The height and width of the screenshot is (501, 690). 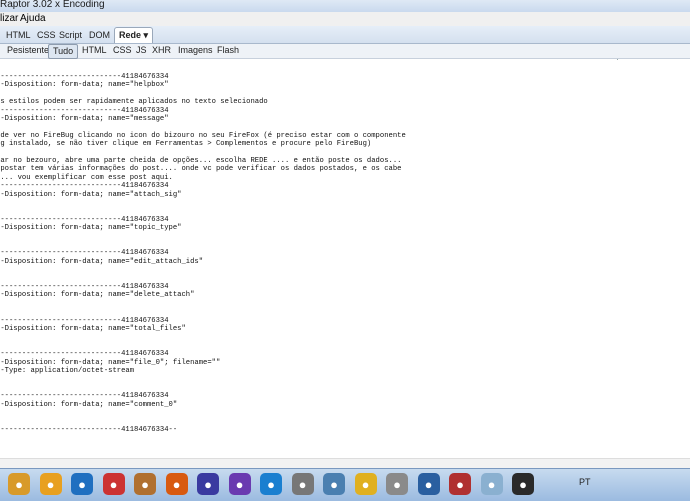 What do you see at coordinates (161, 50) in the screenshot?
I see `filter-xhr: XHR` at bounding box center [161, 50].